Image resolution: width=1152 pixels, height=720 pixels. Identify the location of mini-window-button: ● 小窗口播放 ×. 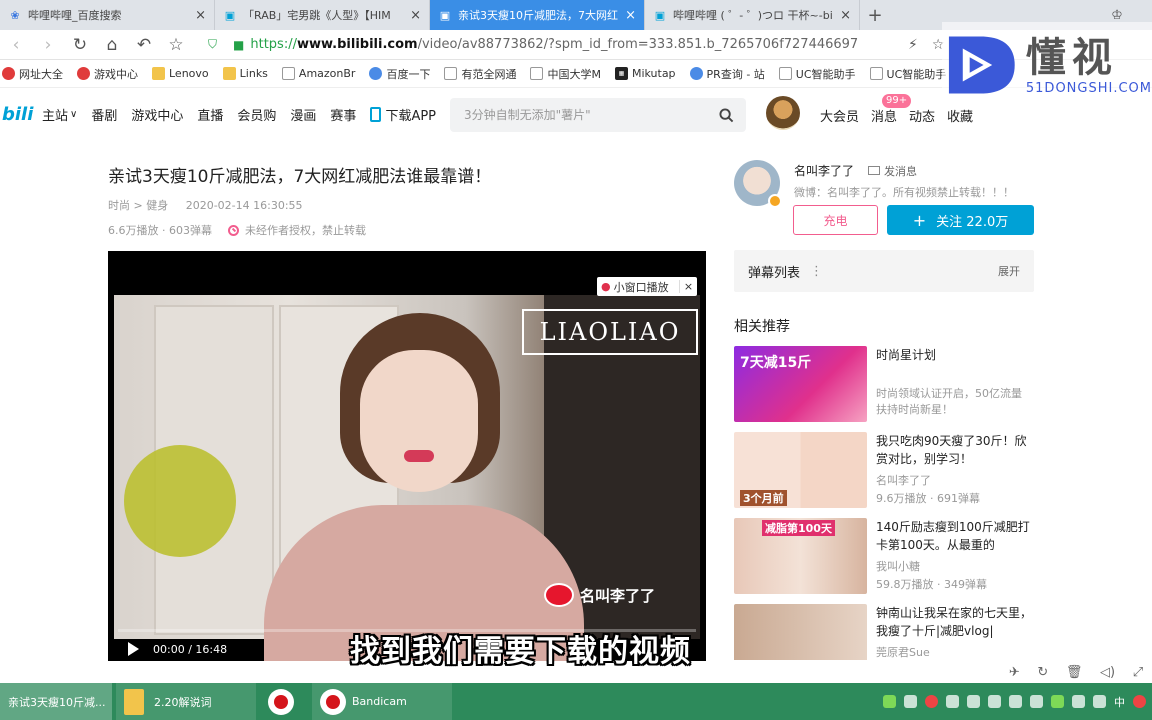
(647, 286).